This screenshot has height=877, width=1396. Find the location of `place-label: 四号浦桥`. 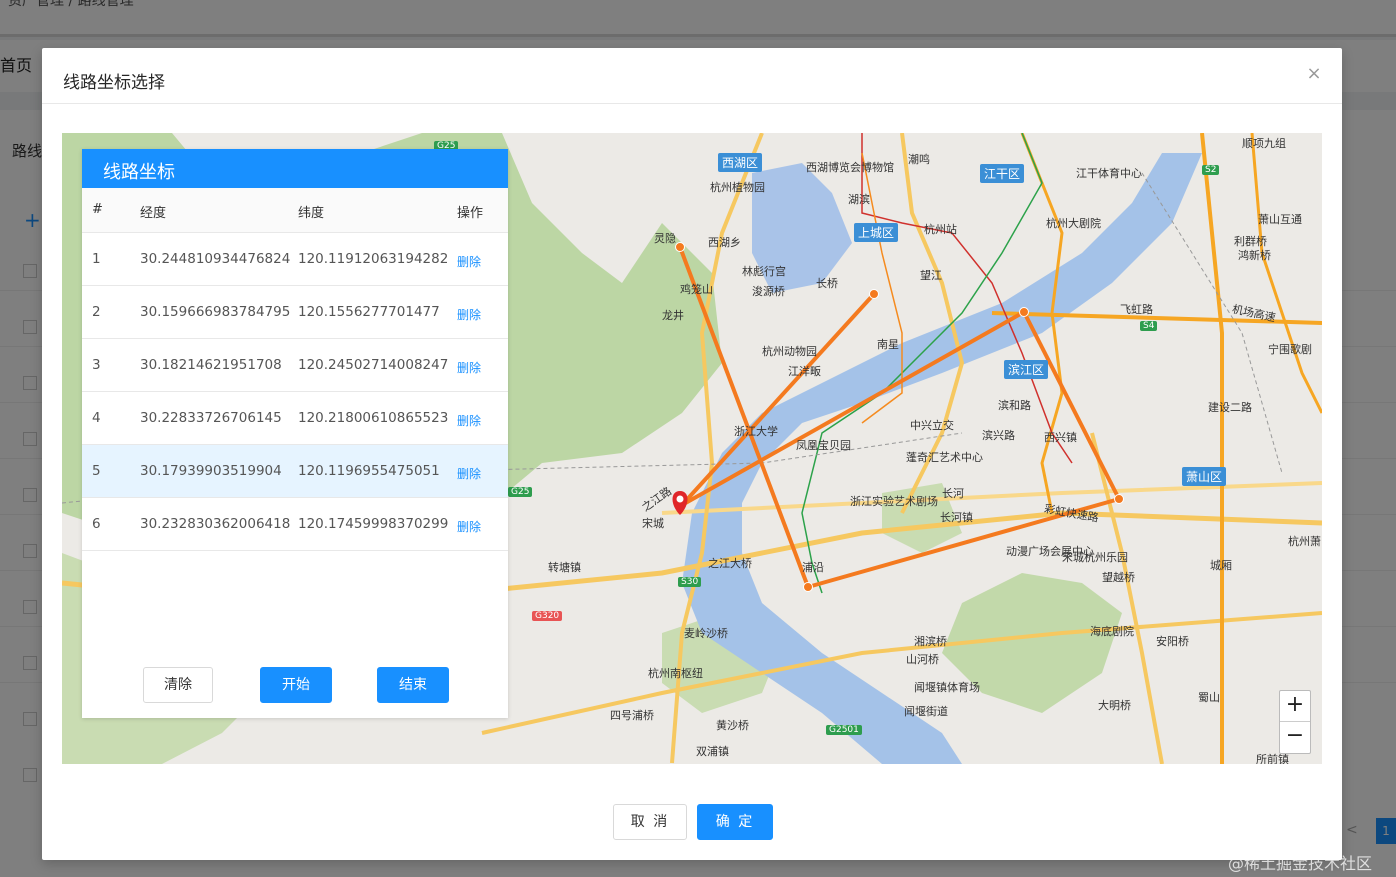

place-label: 四号浦桥 is located at coordinates (632, 715).